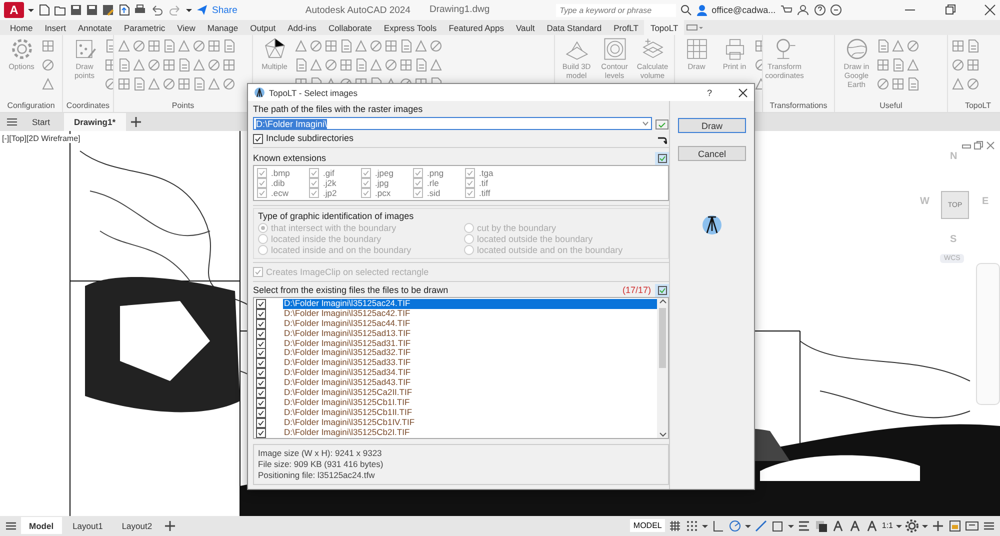  I want to click on checkbox-label: .dib, so click(278, 183).